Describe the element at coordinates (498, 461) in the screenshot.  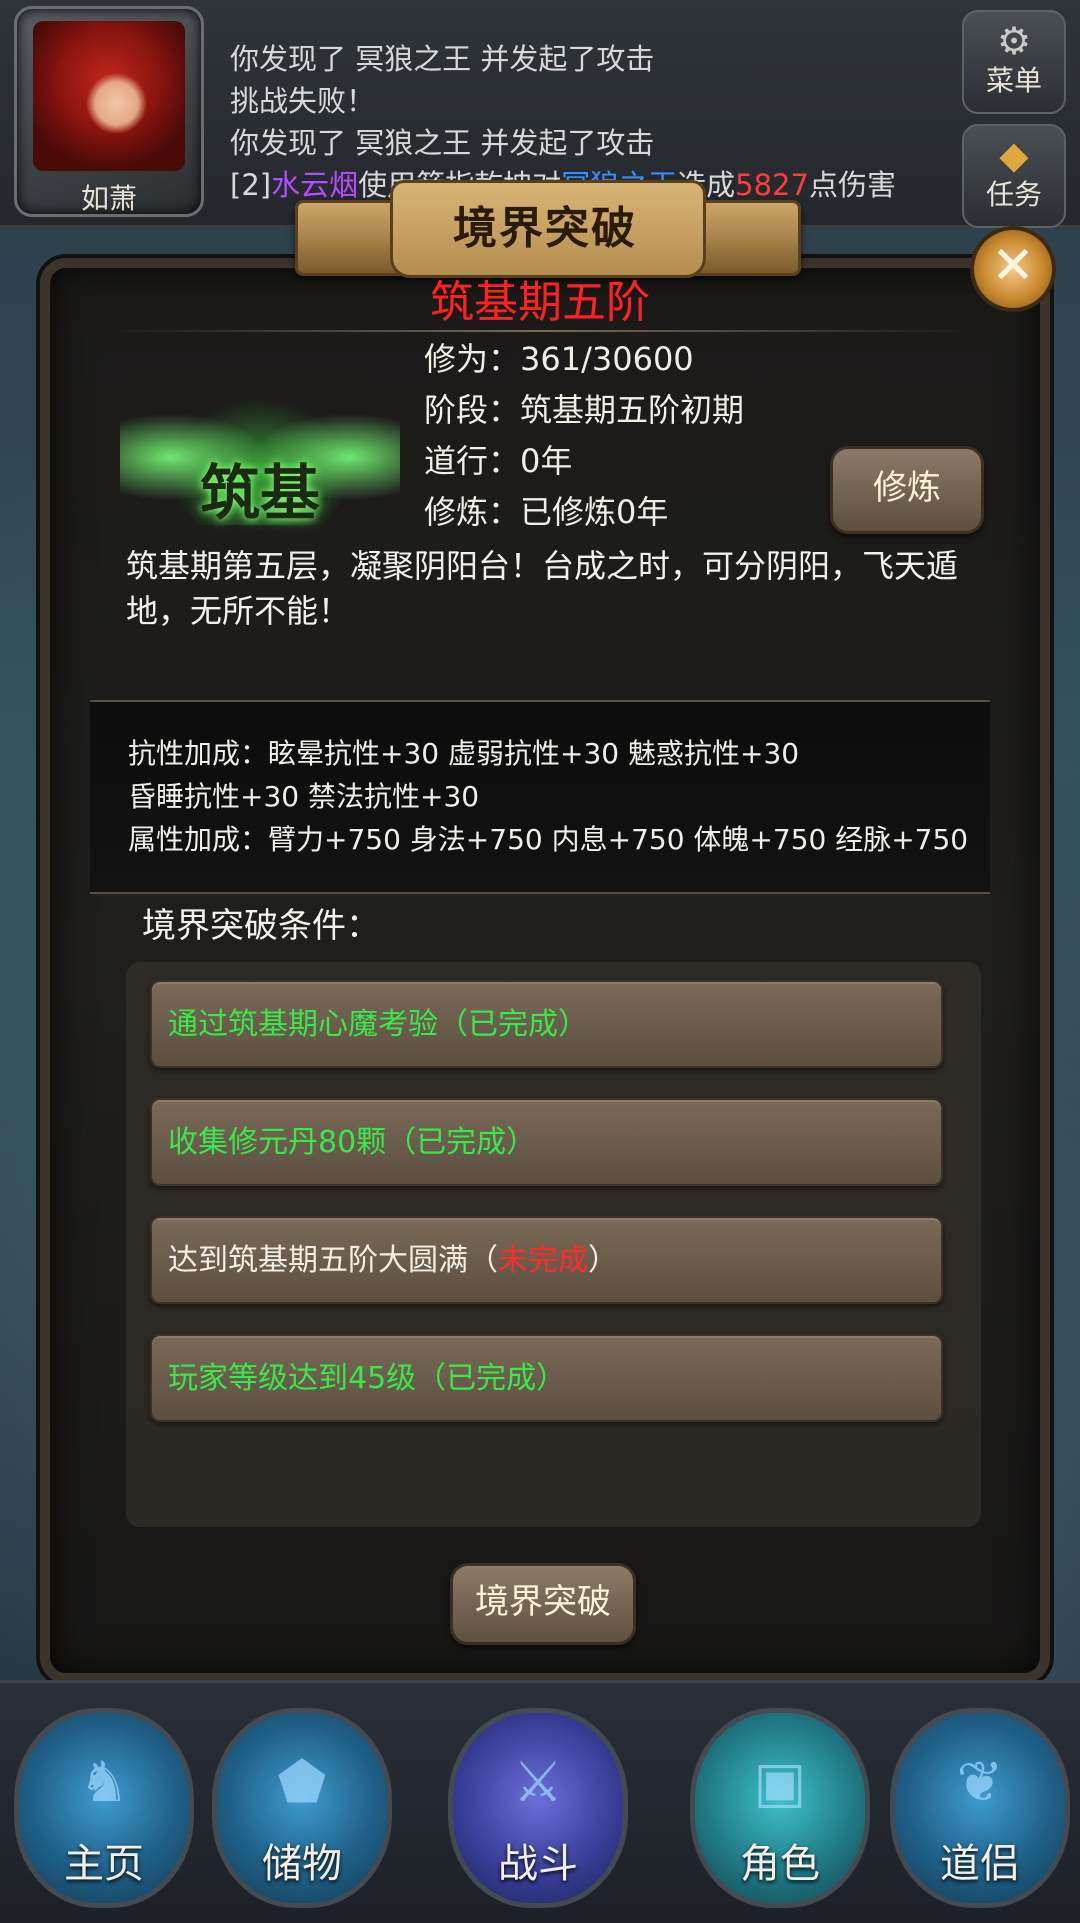
I see `stat-daoxing: 道行：0年` at that location.